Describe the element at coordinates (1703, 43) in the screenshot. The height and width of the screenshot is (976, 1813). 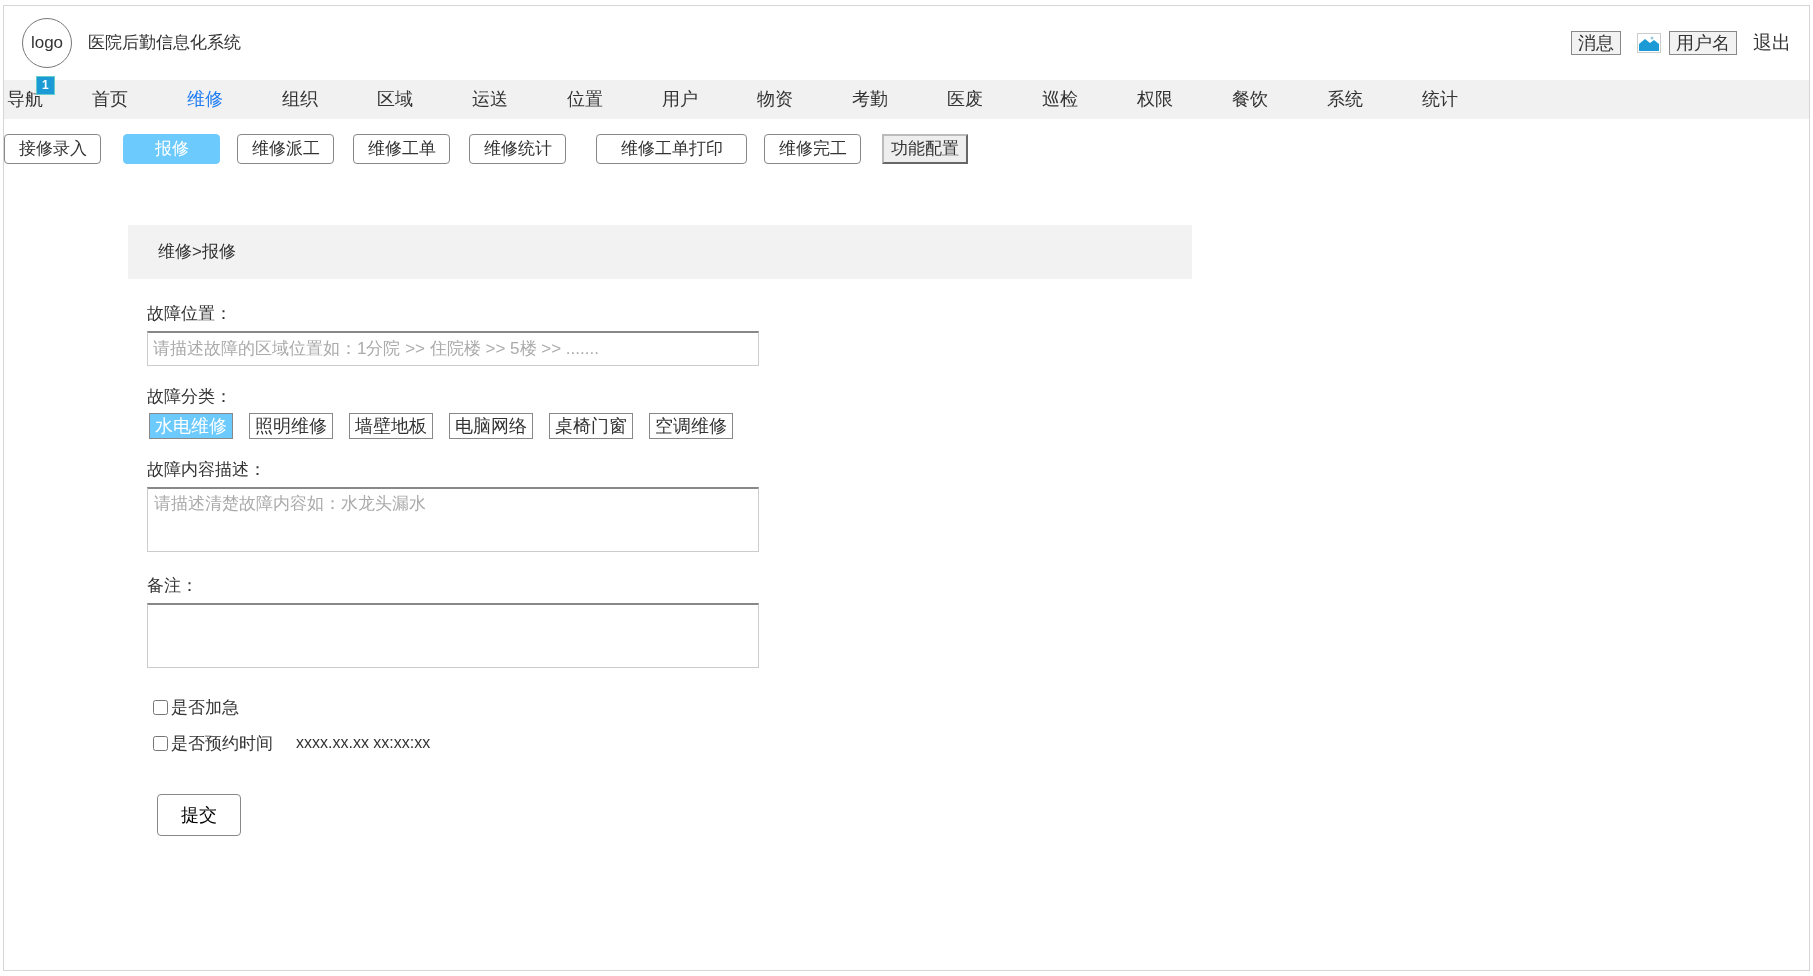
I see `username-link: 用户名` at that location.